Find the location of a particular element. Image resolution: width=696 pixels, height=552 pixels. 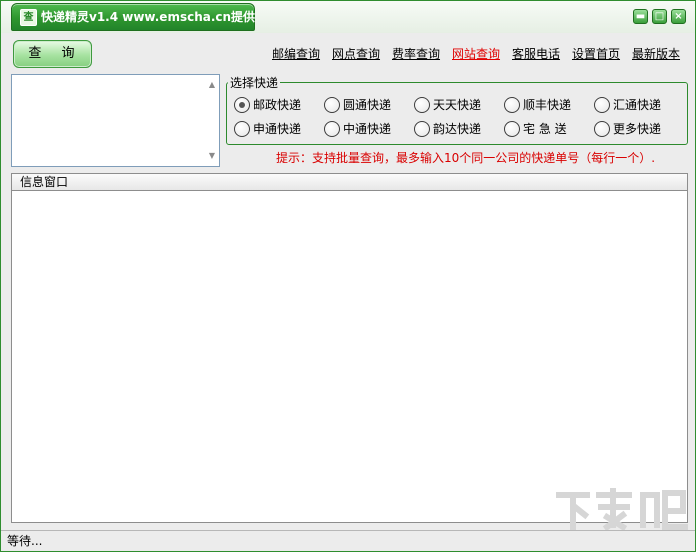

close-button: × is located at coordinates (678, 16).